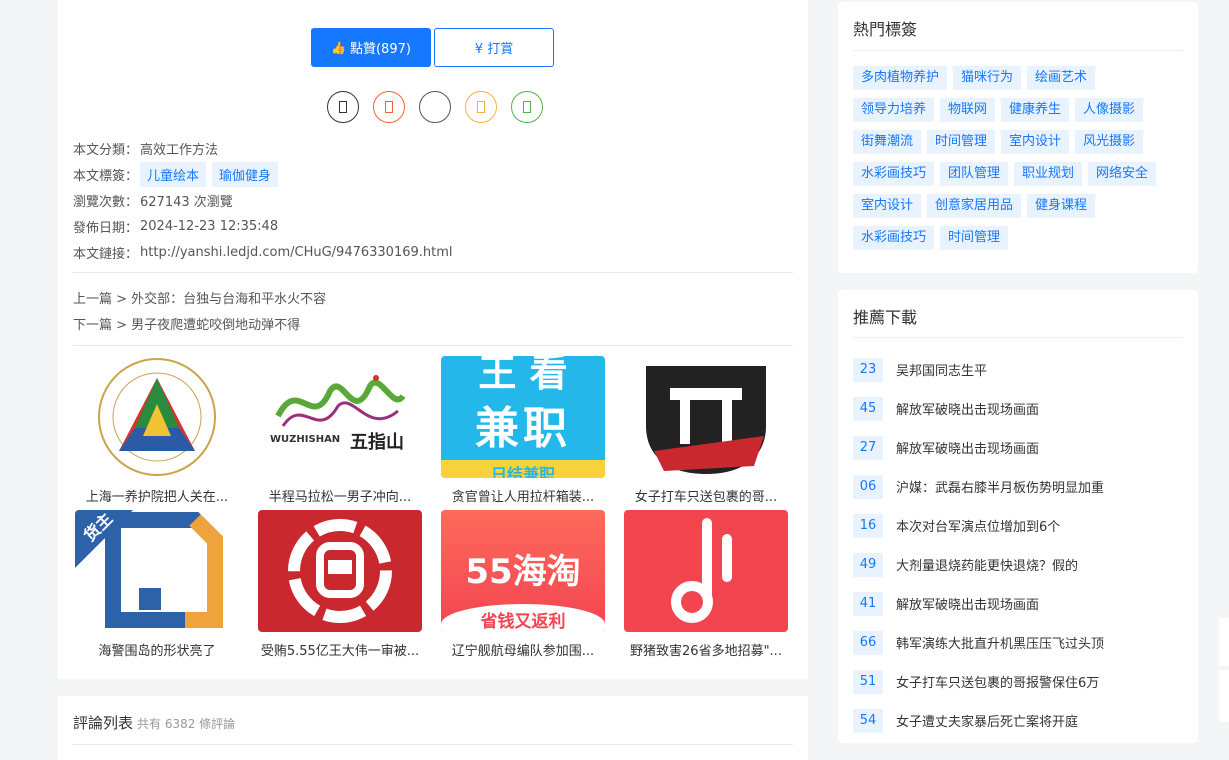 This screenshot has width=1229, height=760. I want to click on hot-tag: 街舞潮流, so click(887, 142).